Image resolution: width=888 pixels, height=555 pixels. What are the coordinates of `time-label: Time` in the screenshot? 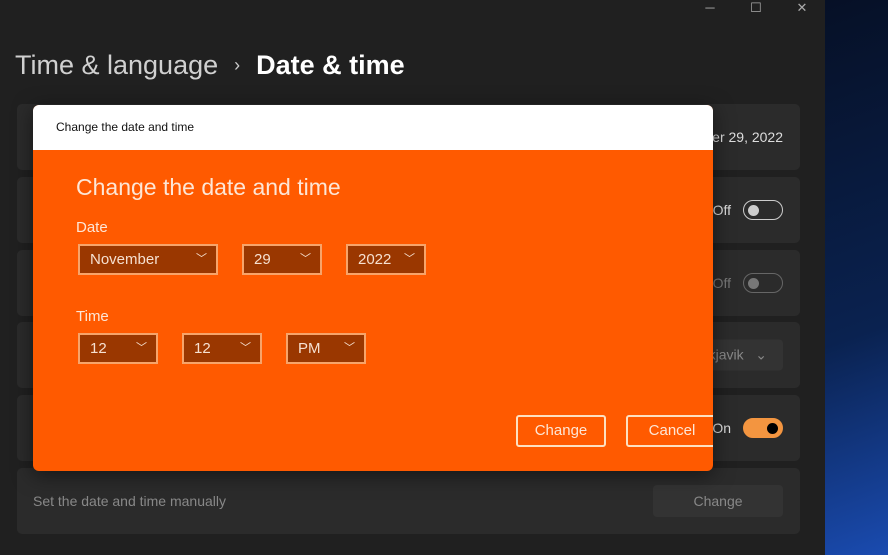 It's located at (92, 316).